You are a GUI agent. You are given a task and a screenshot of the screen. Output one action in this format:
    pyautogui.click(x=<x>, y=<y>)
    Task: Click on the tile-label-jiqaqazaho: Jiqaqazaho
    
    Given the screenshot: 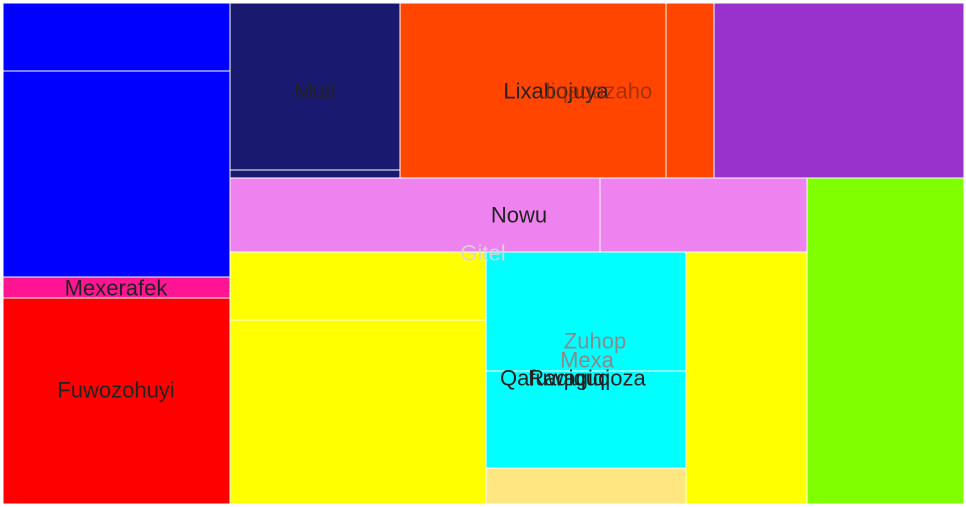 What is the action you would take?
    pyautogui.click(x=596, y=91)
    